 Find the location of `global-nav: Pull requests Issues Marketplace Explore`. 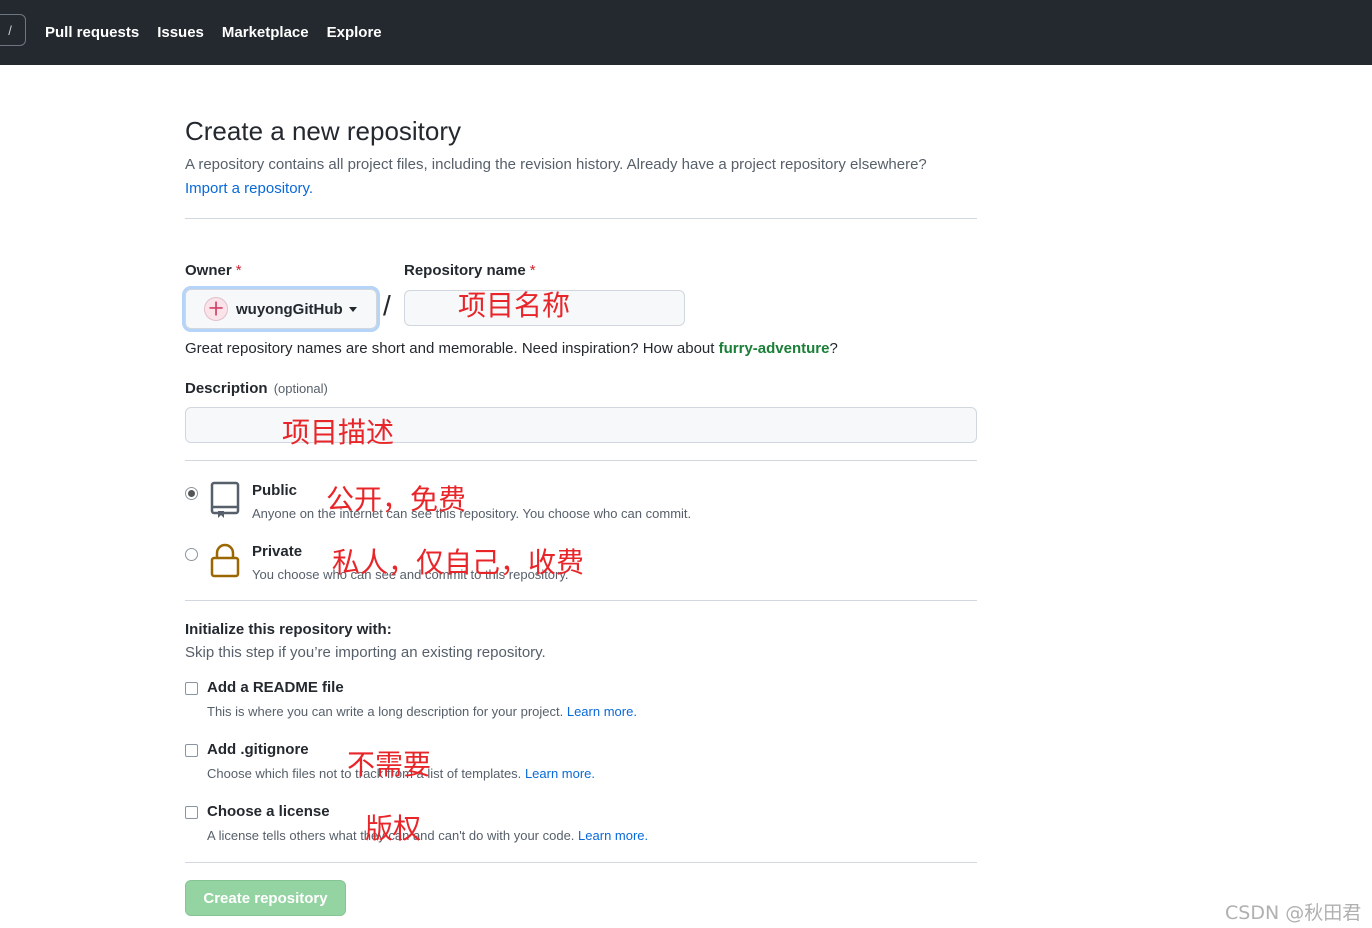

global-nav: Pull requests Issues Marketplace Explore is located at coordinates (213, 32).